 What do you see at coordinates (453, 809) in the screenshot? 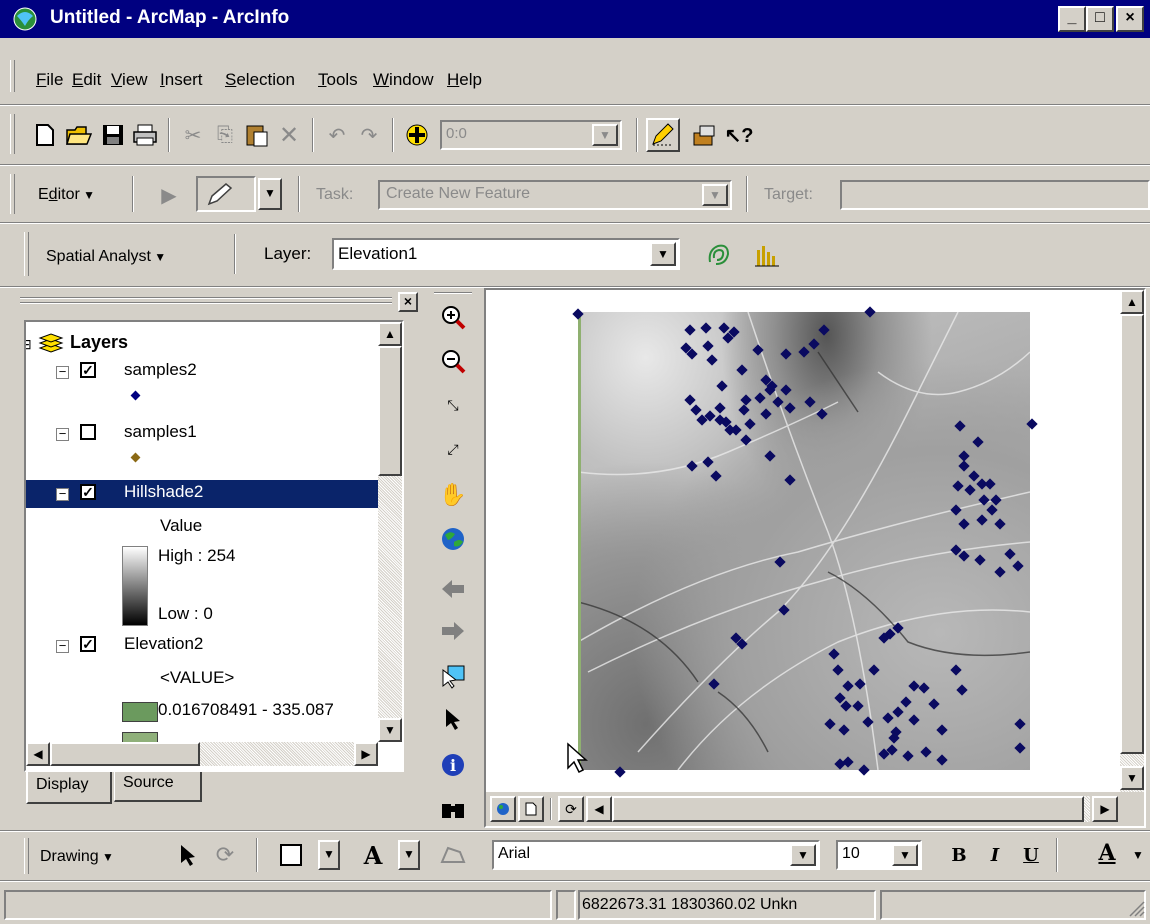
I see `find-binoculars-icon` at bounding box center [453, 809].